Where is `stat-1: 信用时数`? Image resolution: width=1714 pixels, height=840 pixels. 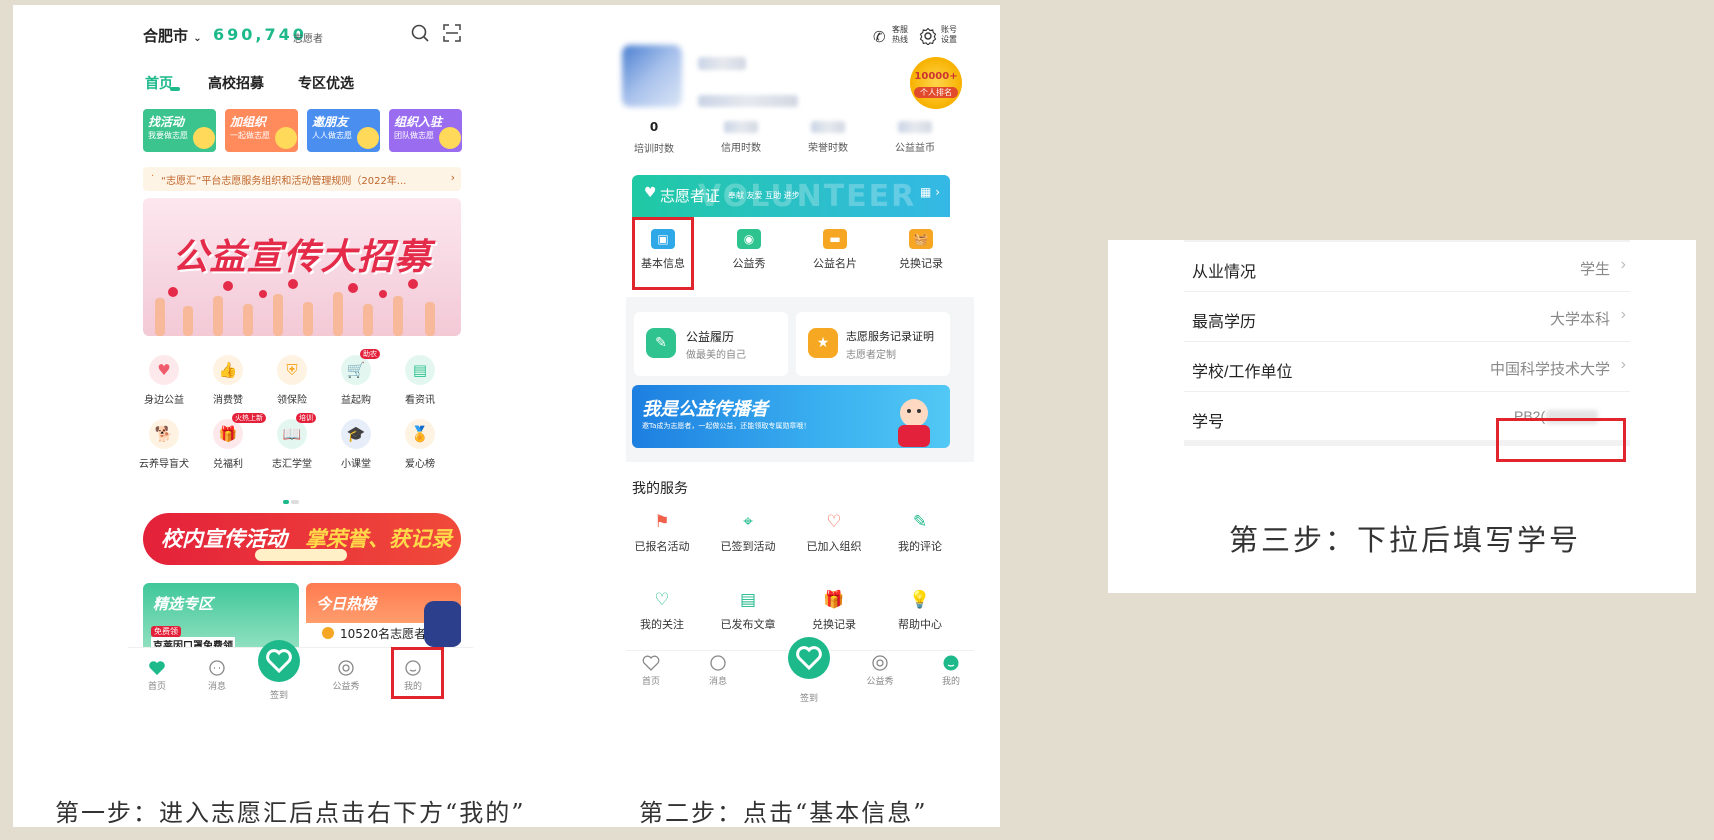
stat-1: 信用时数 is located at coordinates (741, 140).